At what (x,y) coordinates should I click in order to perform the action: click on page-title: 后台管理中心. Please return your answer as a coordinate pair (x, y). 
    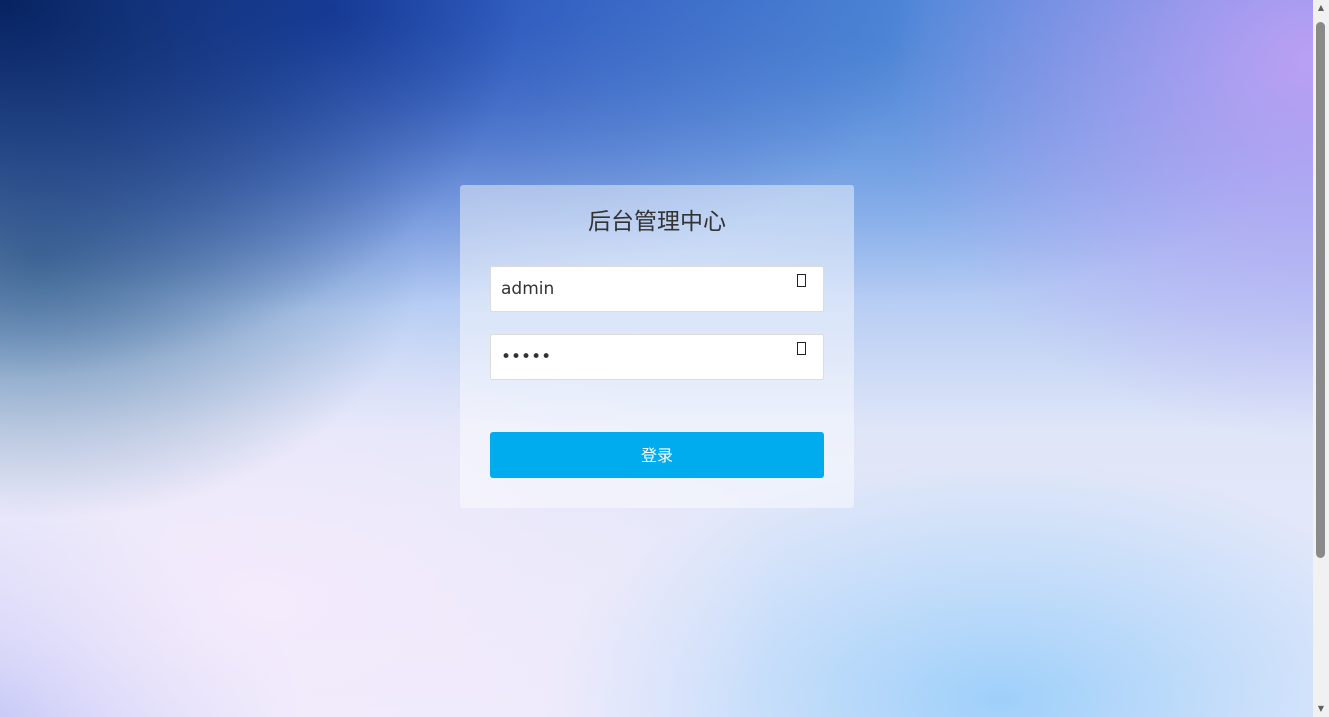
    Looking at the image, I should click on (657, 222).